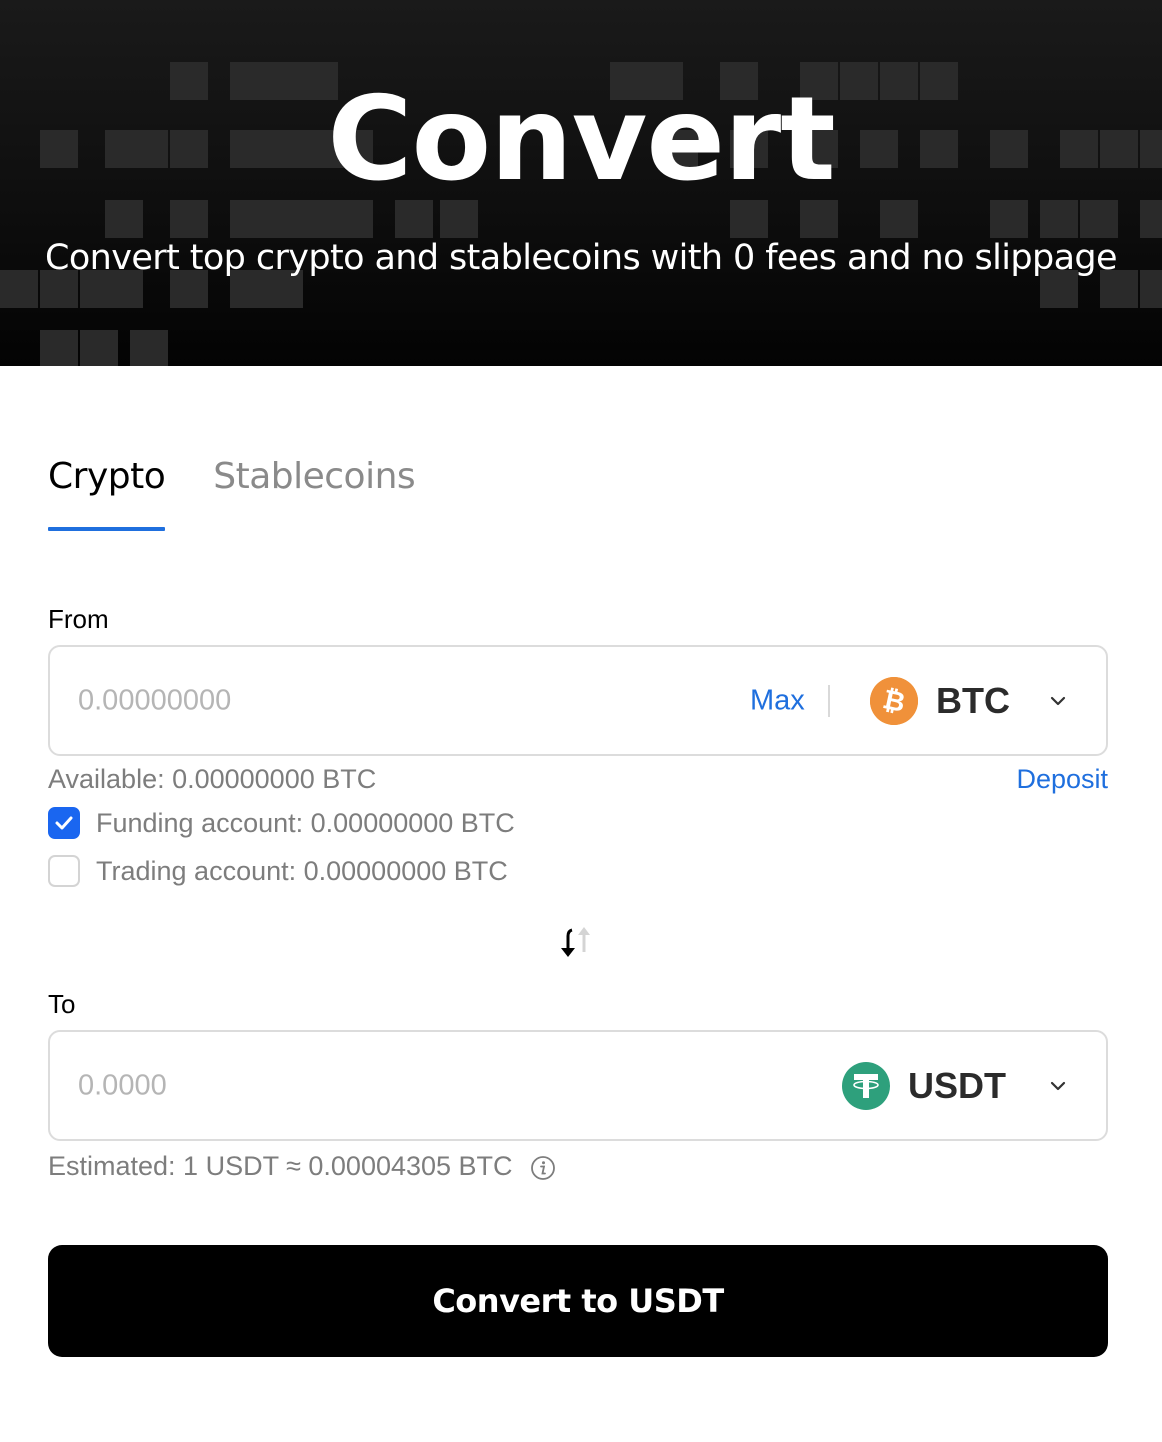 The width and height of the screenshot is (1162, 1442). I want to click on checkmark-icon, so click(64, 823).